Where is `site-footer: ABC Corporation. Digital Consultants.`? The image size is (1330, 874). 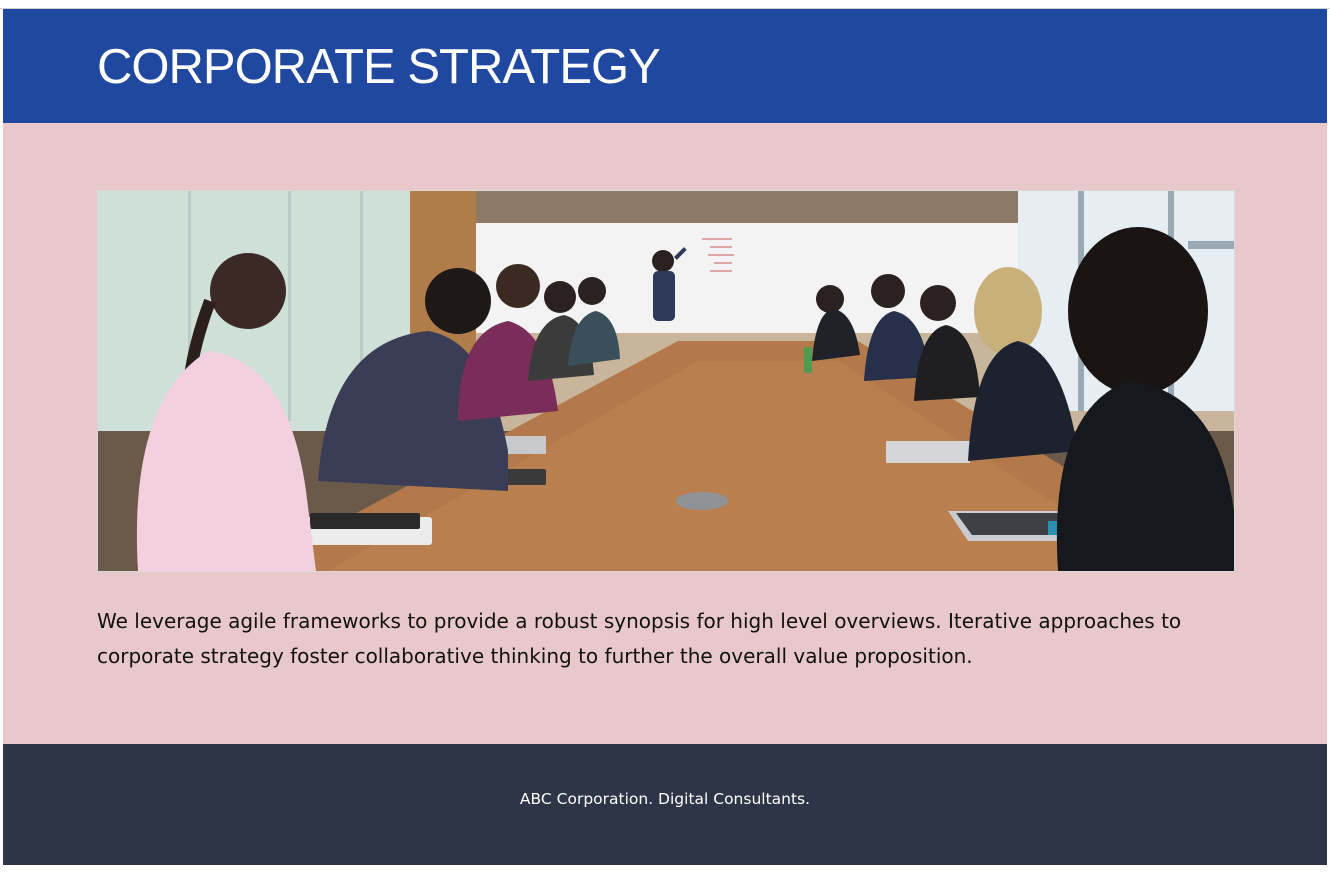 site-footer: ABC Corporation. Digital Consultants. is located at coordinates (665, 804).